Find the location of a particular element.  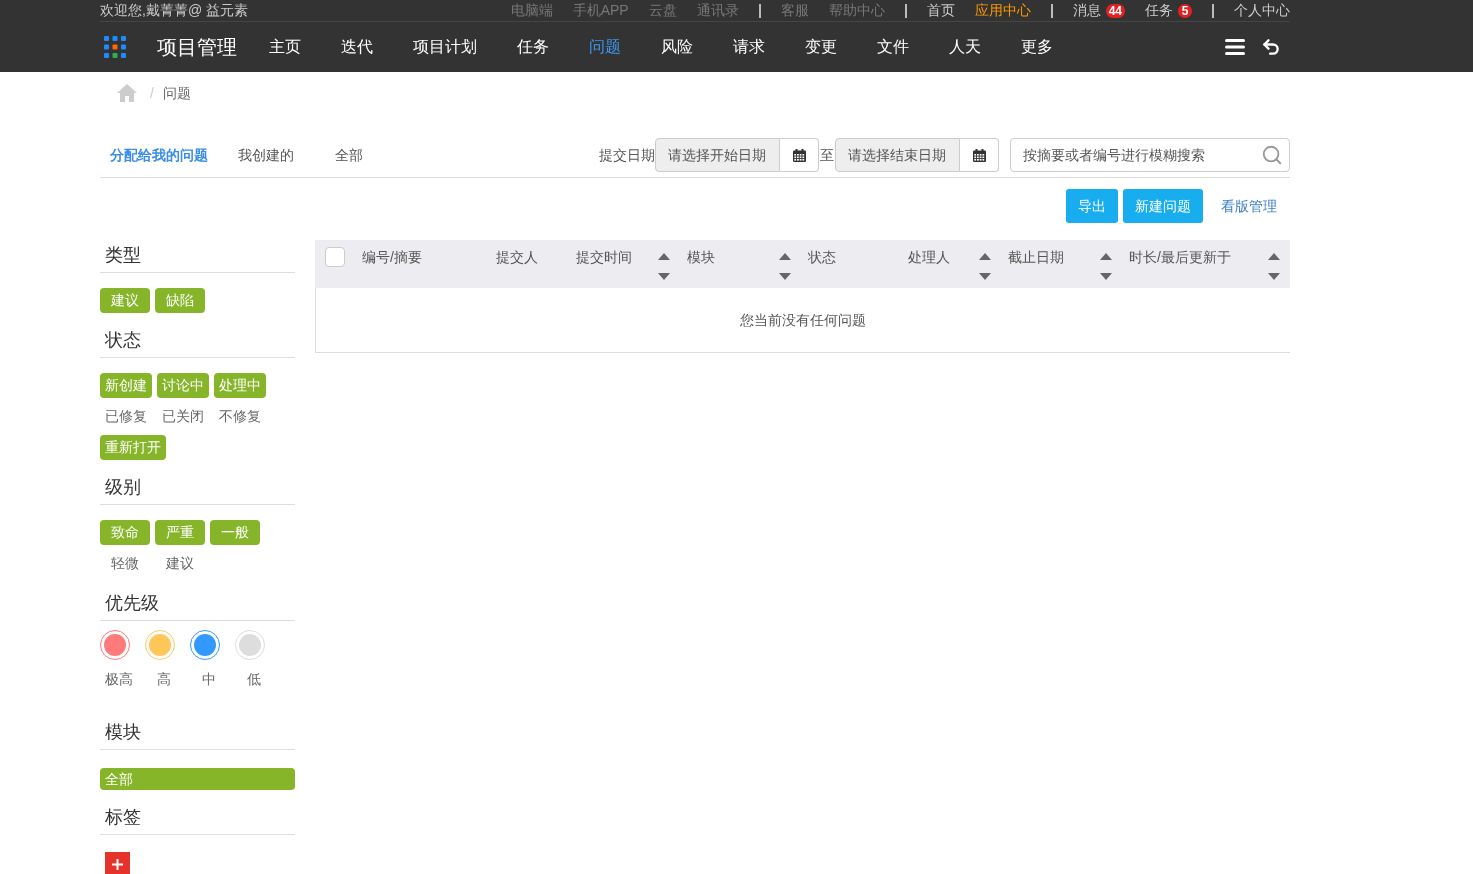

menu-icon is located at coordinates (1235, 47).